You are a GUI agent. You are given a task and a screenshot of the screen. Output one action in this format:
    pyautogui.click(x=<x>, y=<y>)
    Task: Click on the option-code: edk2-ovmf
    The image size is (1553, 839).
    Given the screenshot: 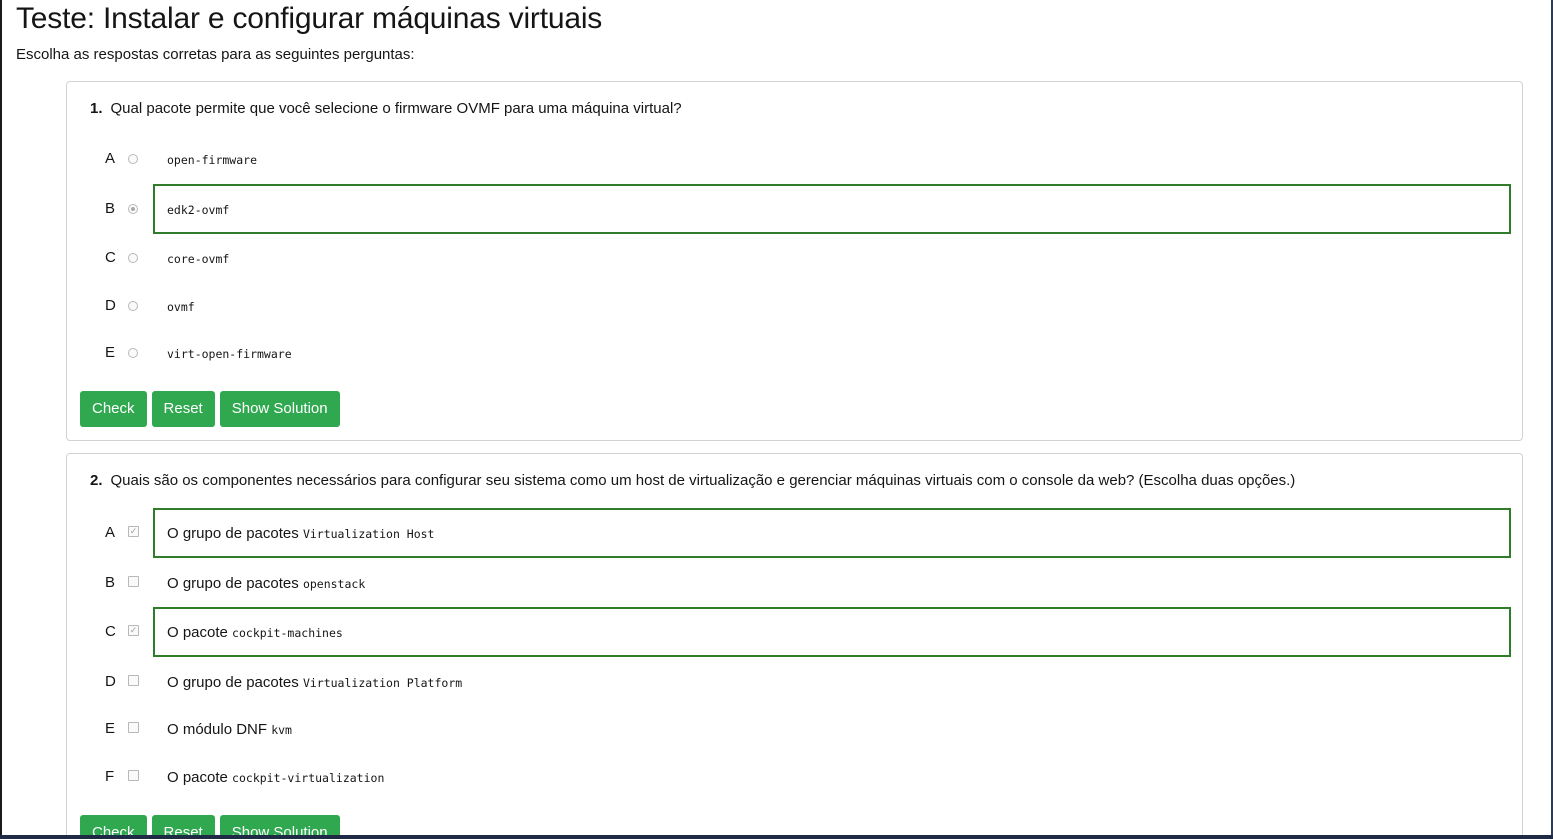 What is the action you would take?
    pyautogui.click(x=198, y=210)
    